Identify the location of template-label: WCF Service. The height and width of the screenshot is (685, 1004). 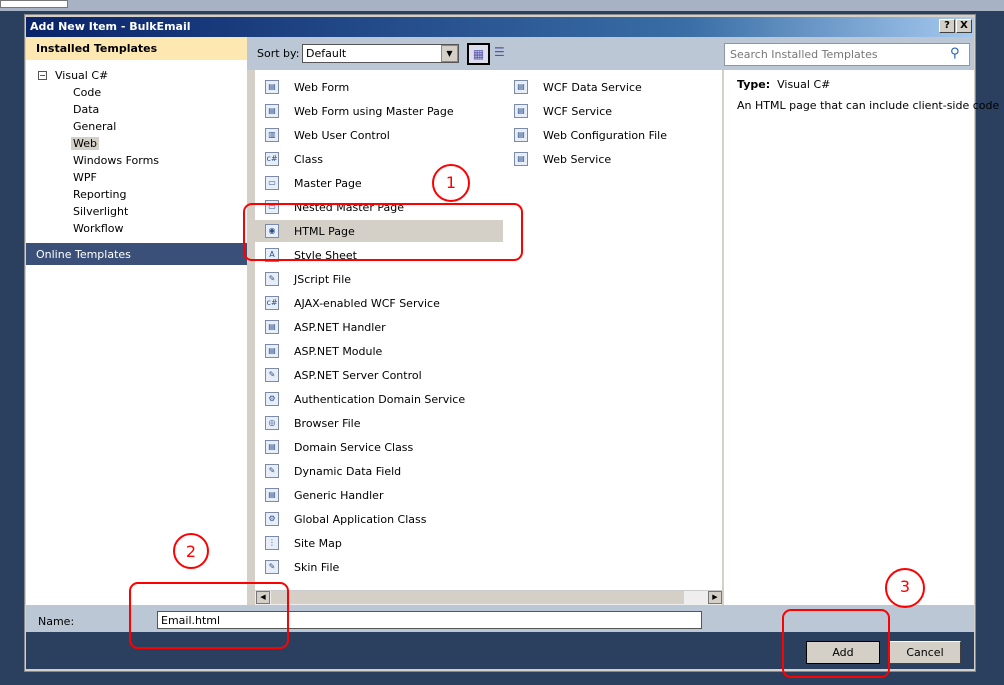
(578, 111).